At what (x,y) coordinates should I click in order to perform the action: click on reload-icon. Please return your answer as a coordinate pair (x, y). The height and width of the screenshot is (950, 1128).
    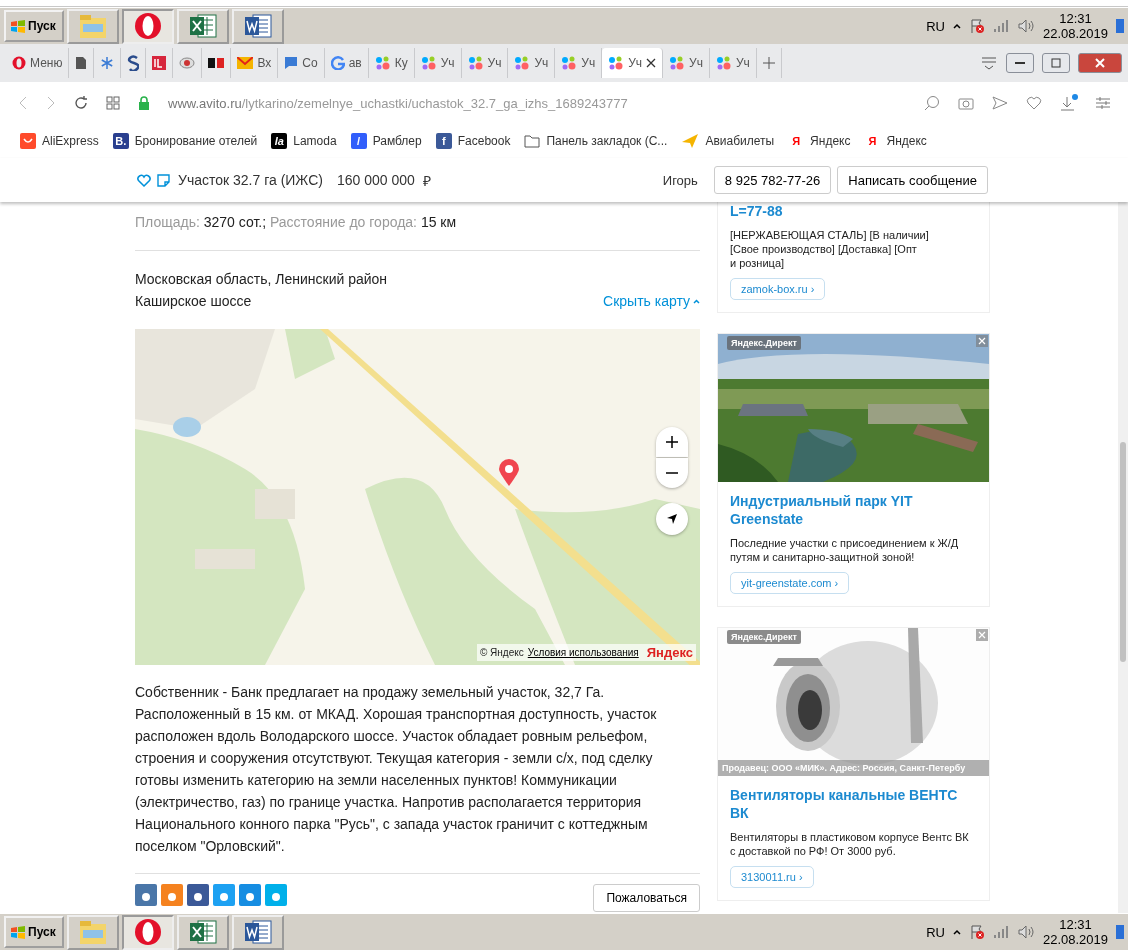
    Looking at the image, I should click on (81, 103).